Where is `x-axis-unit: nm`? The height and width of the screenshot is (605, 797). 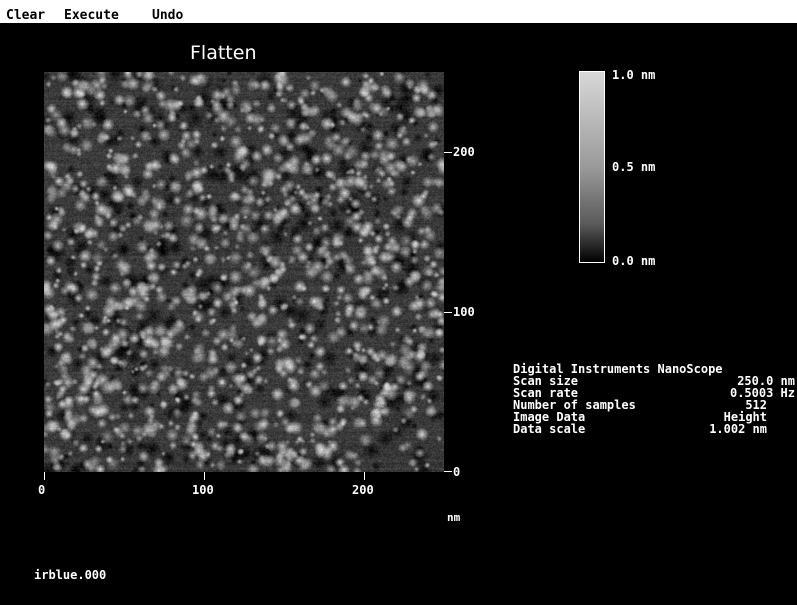
x-axis-unit: nm is located at coordinates (454, 517).